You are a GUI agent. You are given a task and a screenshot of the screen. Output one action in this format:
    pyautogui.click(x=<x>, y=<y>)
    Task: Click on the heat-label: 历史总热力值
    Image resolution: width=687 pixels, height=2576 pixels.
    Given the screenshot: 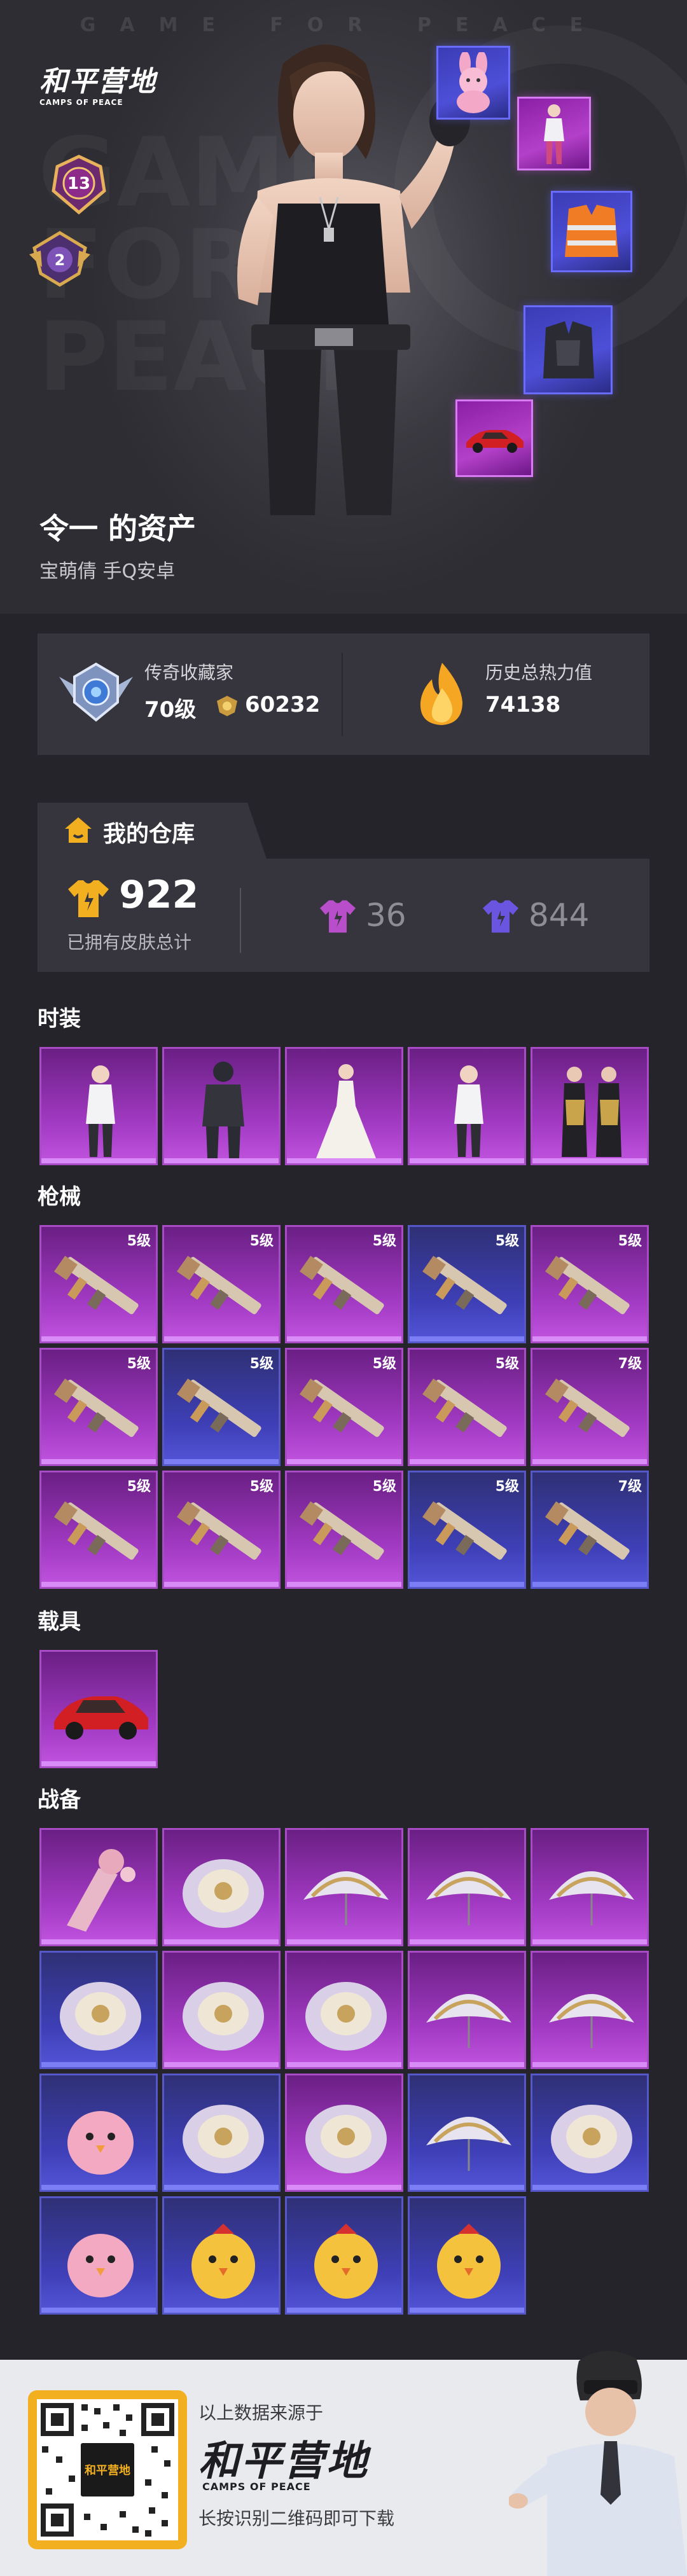 What is the action you would take?
    pyautogui.click(x=539, y=672)
    